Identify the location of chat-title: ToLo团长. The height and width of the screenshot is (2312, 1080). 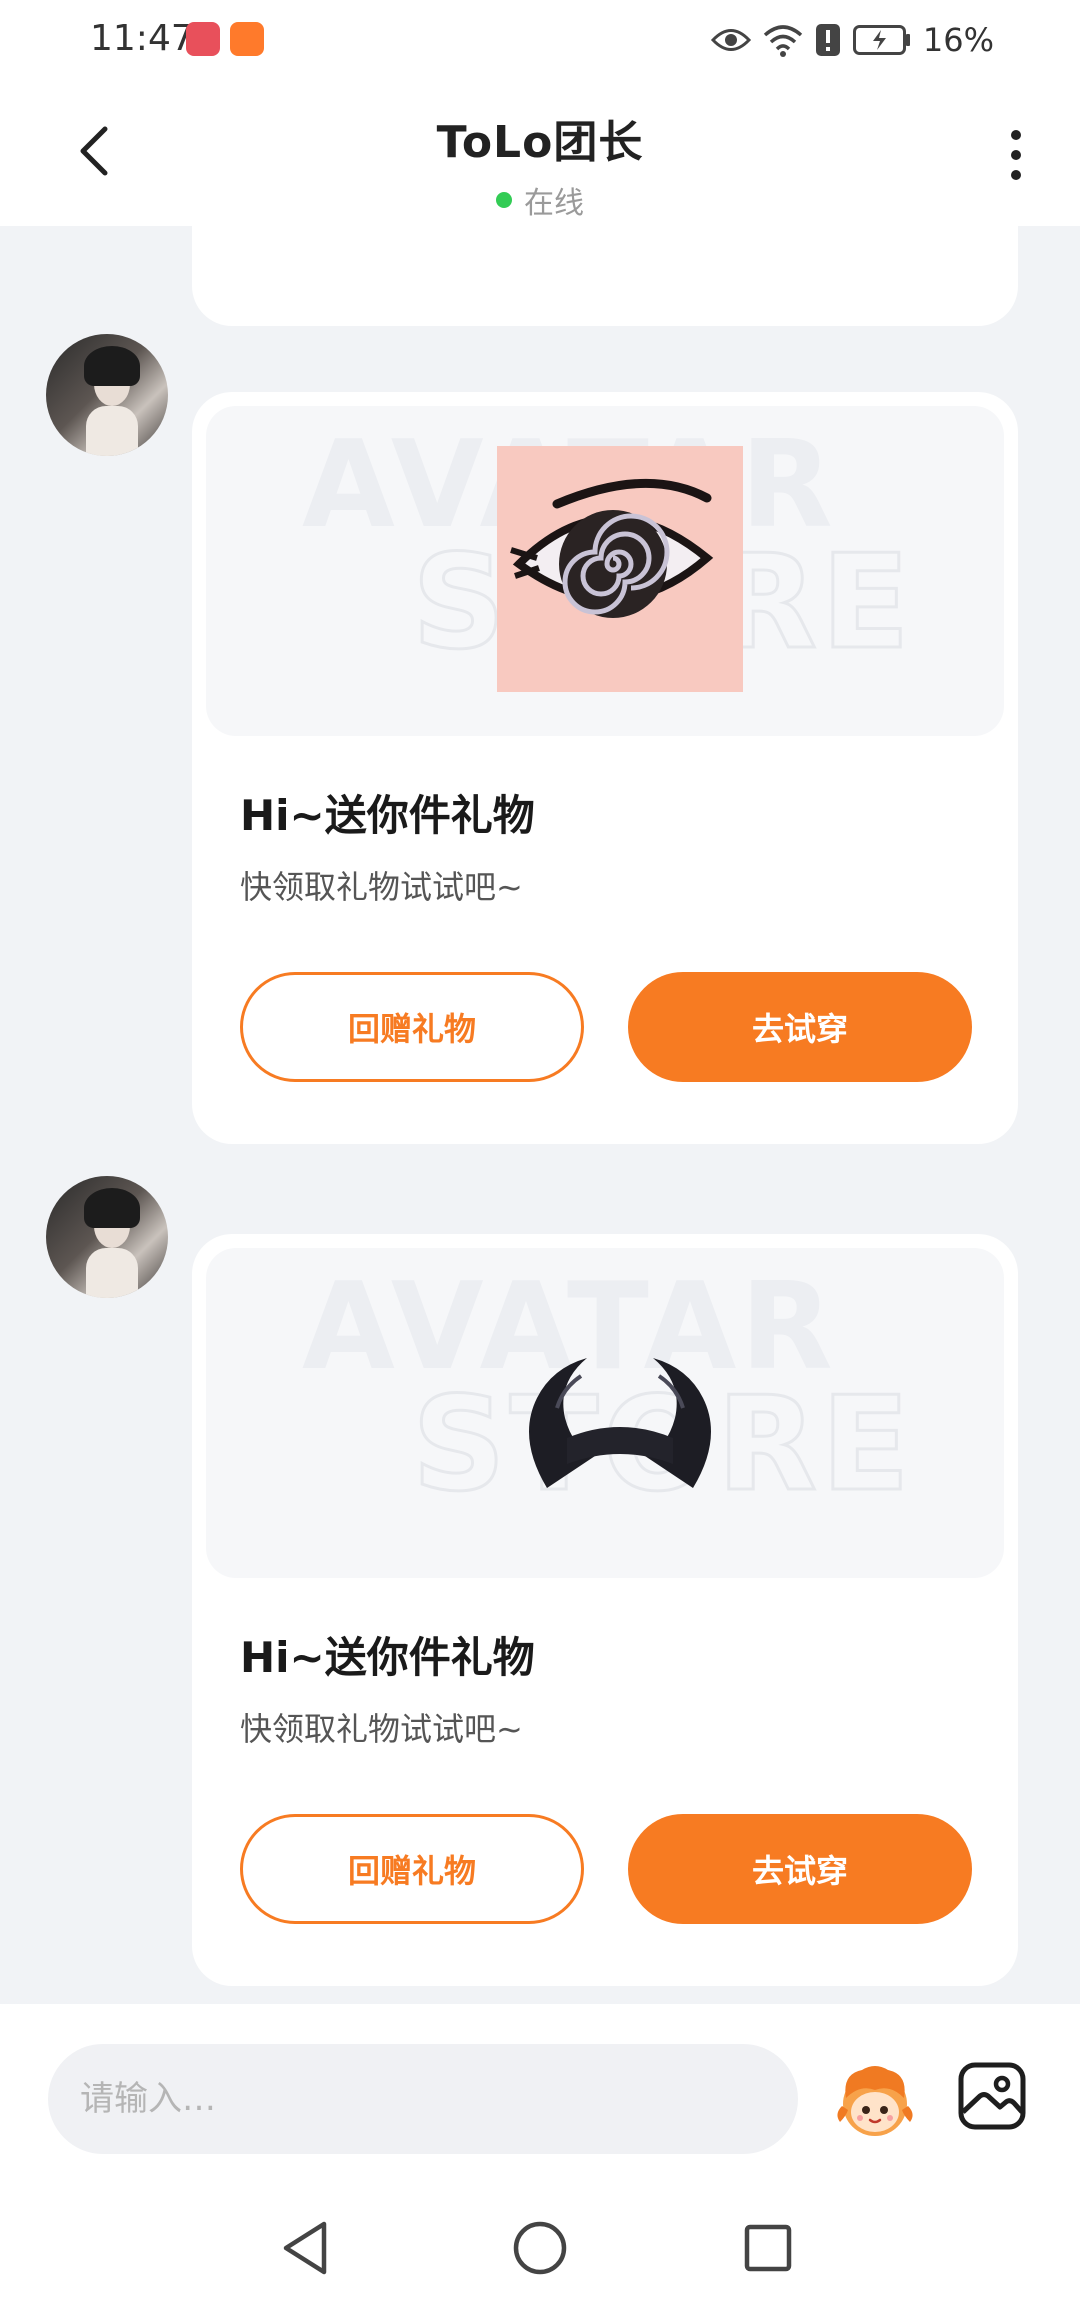
(540, 142).